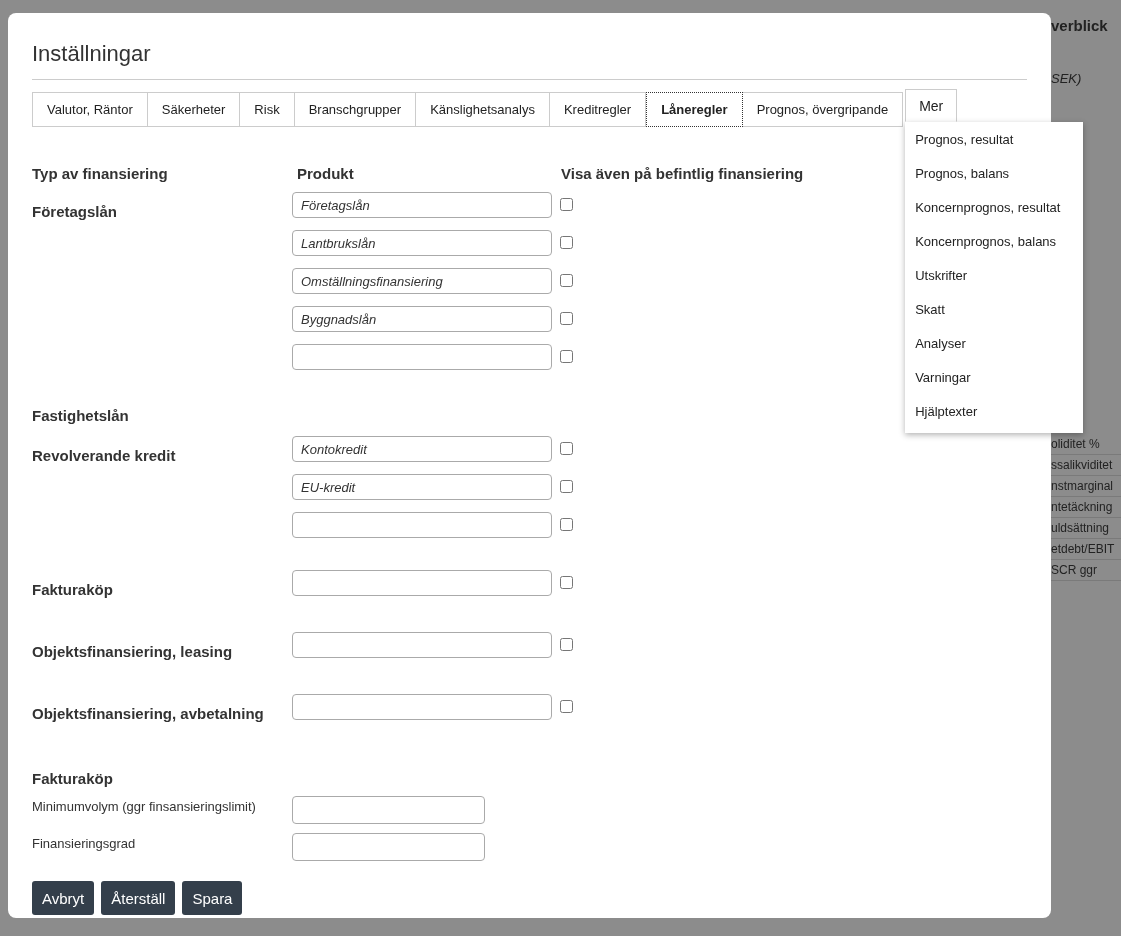 The width and height of the screenshot is (1121, 936). I want to click on product-field: Företagslån, so click(422, 205).